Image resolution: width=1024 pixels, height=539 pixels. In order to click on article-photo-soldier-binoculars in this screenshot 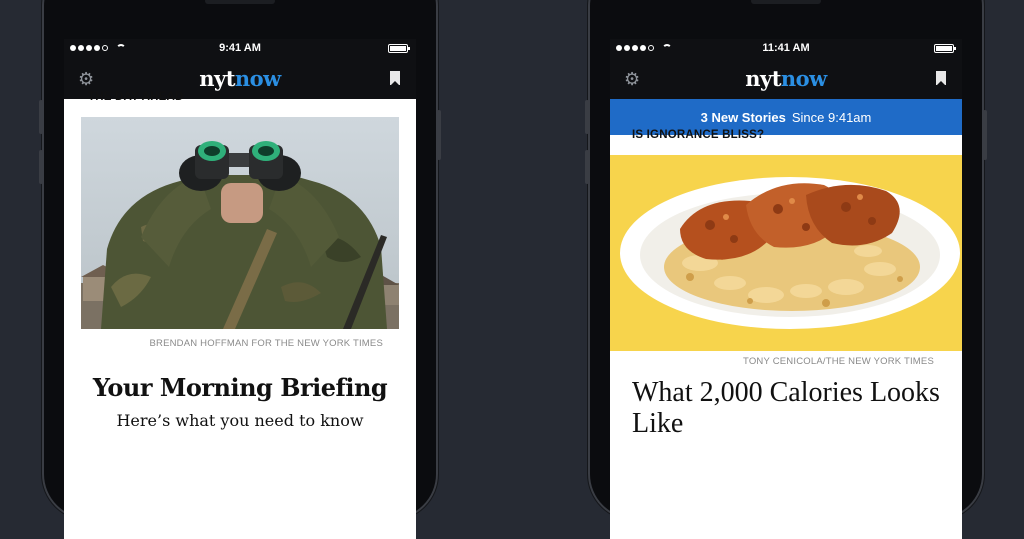, I will do `click(240, 223)`.